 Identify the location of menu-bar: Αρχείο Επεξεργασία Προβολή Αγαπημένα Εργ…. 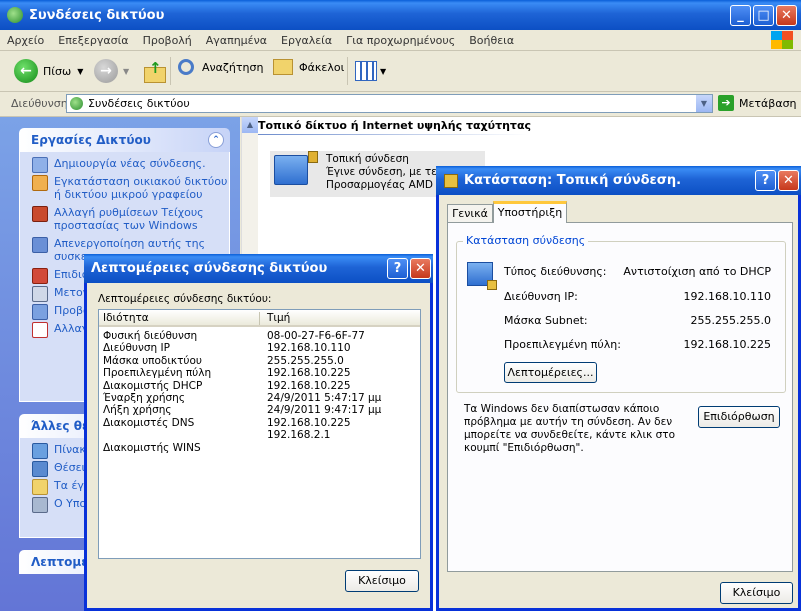
(400, 40).